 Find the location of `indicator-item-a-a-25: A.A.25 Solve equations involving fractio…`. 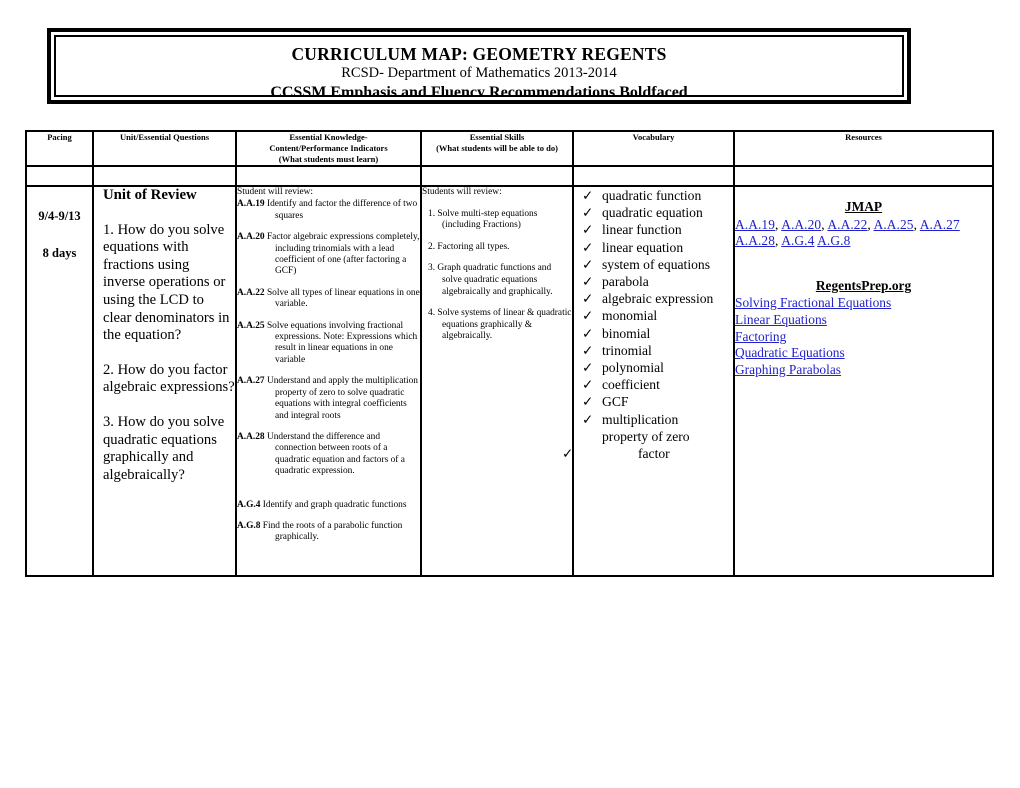

indicator-item-a-a-25: A.A.25 Solve equations involving fractio… is located at coordinates (328, 344).